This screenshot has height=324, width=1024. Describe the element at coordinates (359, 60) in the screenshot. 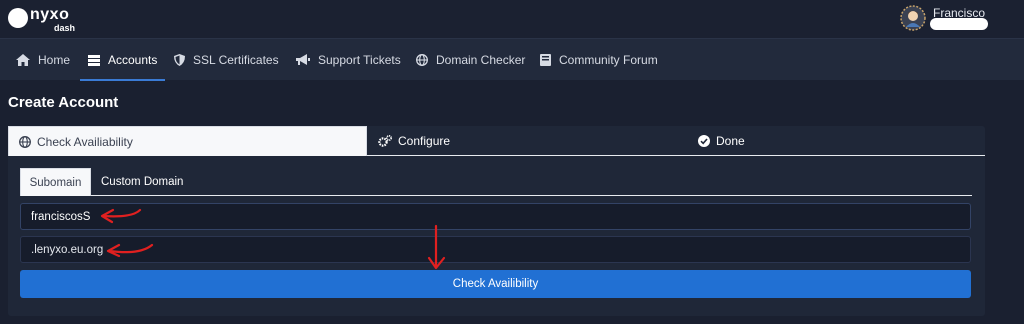

I see `nav-label-tickets: Support Tickets` at that location.